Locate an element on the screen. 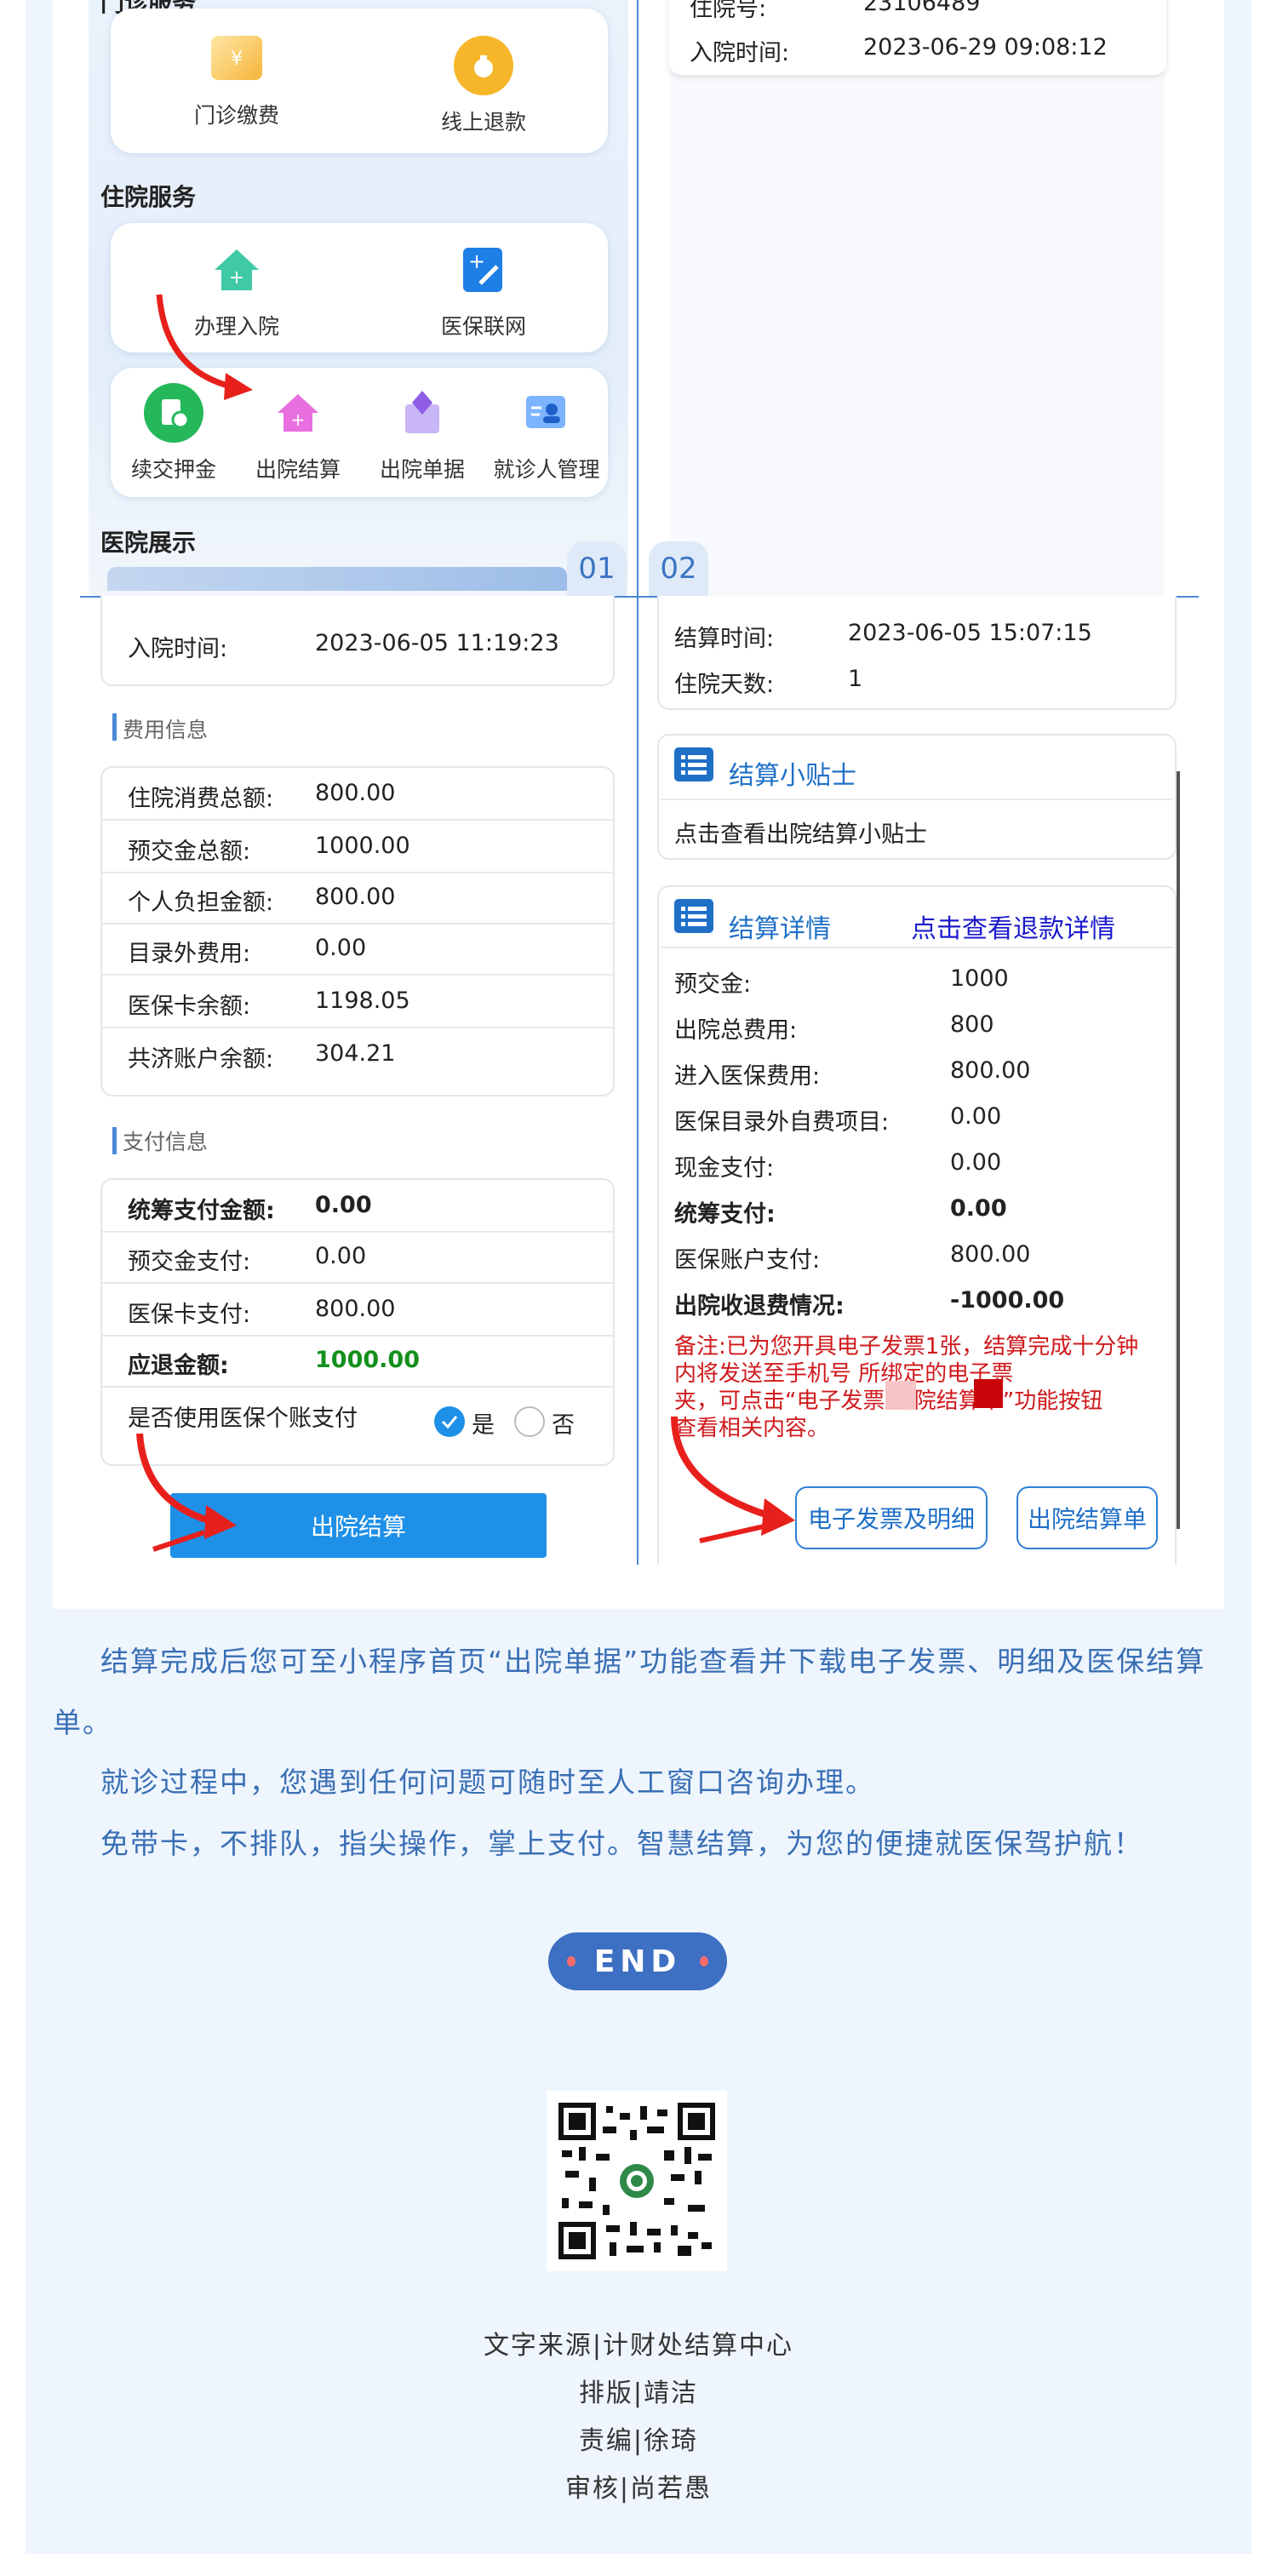 This screenshot has width=1277, height=2576. pay-label-3: 应退金额: is located at coordinates (178, 1366).